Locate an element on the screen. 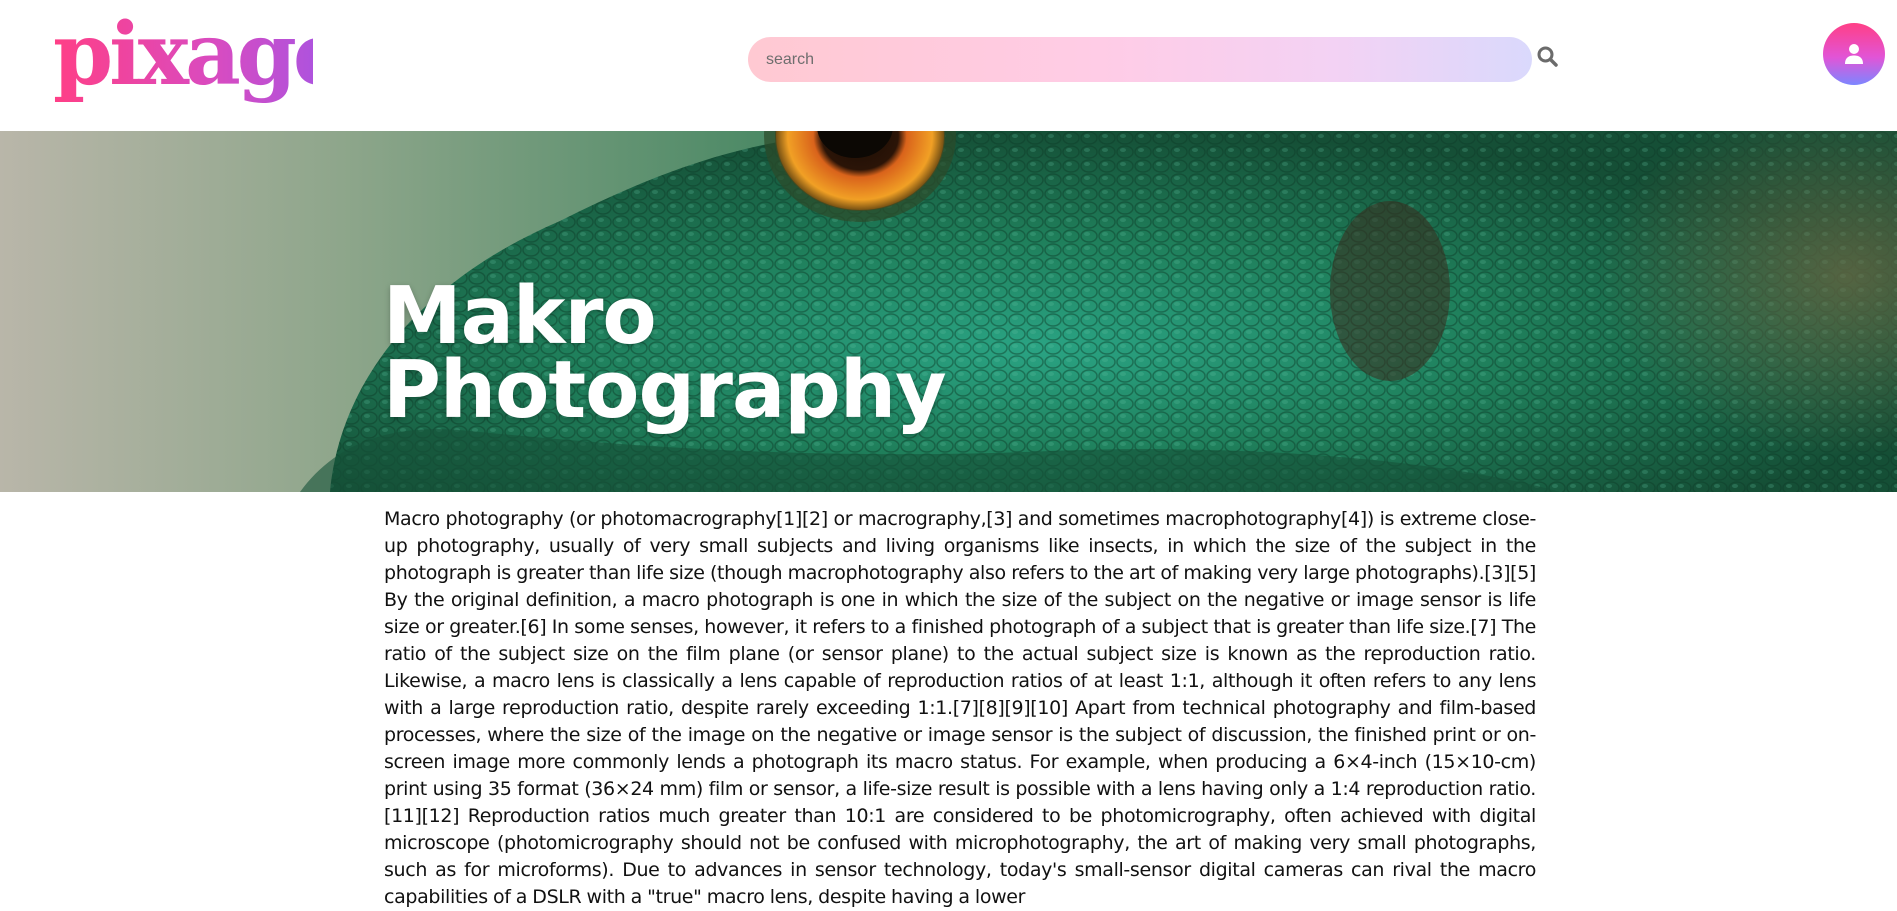  page-title-line1: Makro is located at coordinates (520, 316).